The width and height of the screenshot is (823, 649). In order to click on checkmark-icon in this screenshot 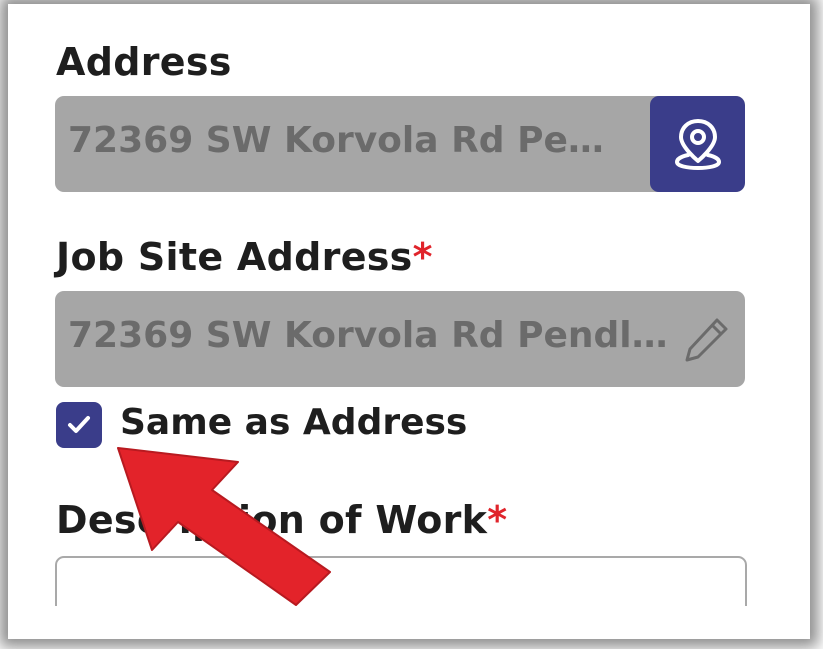, I will do `click(79, 424)`.